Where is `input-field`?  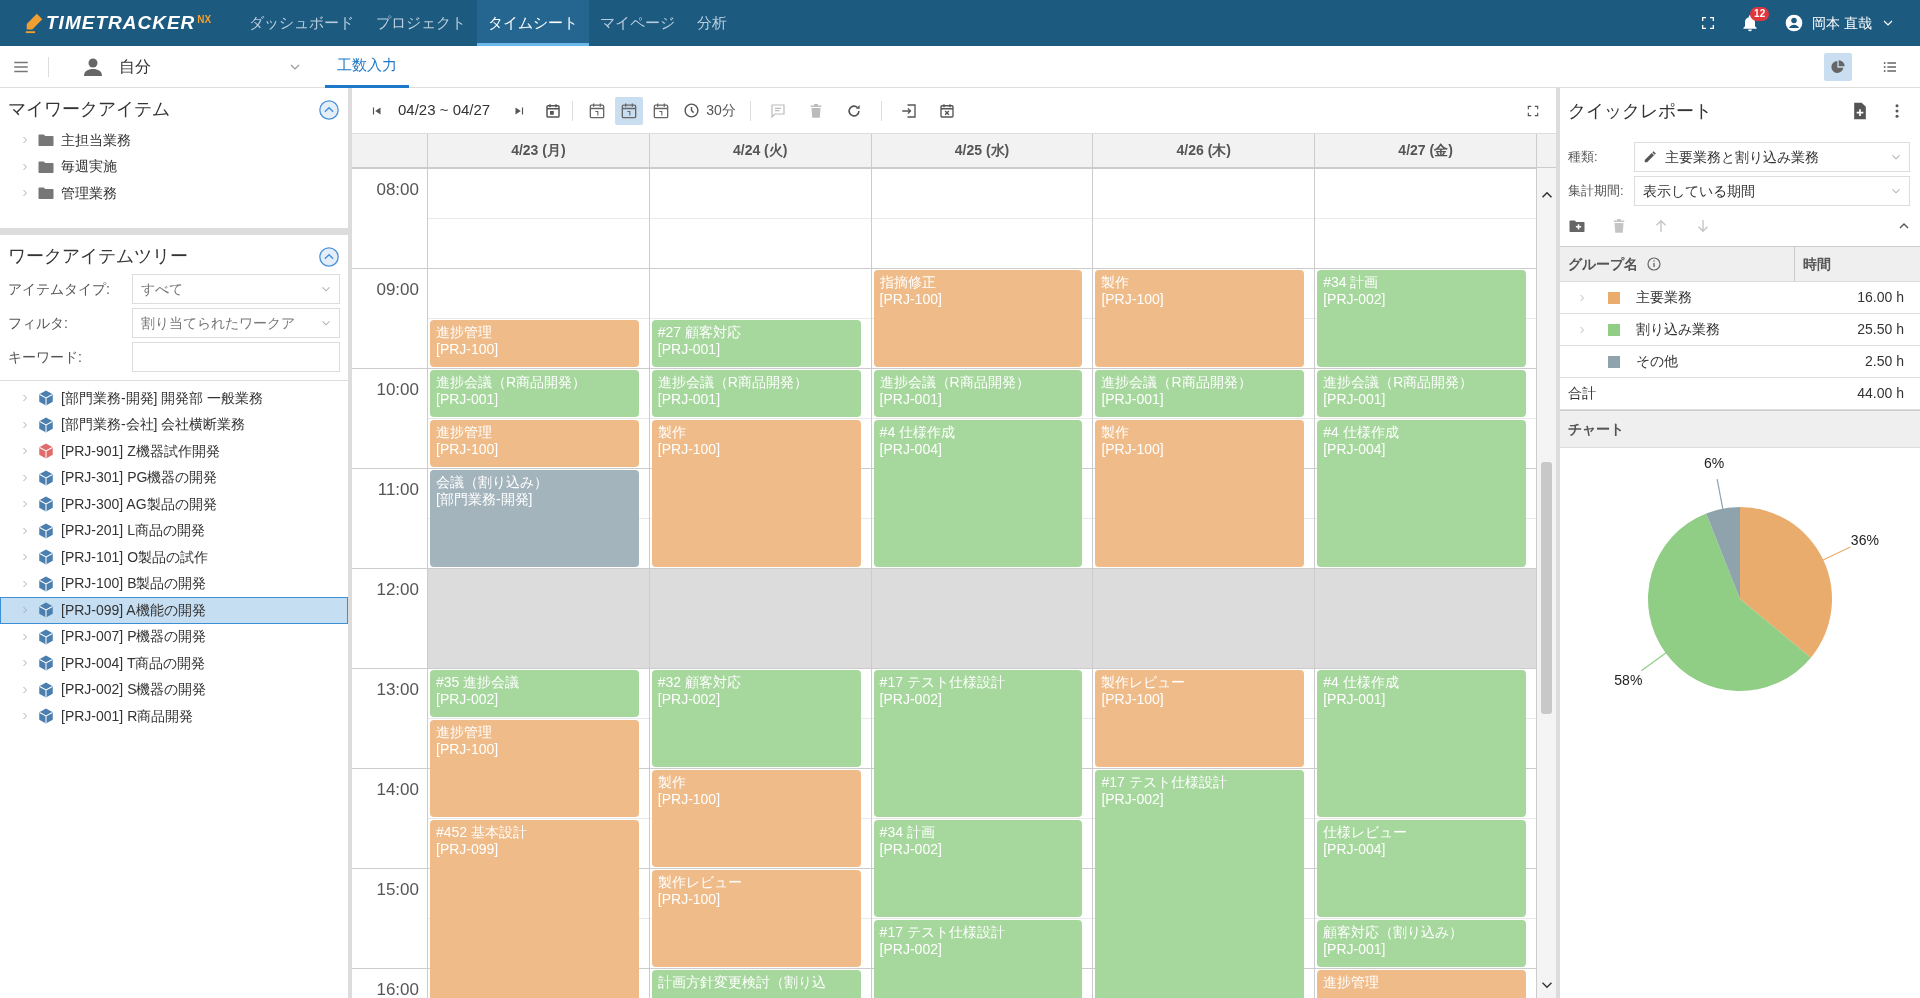 input-field is located at coordinates (235, 357).